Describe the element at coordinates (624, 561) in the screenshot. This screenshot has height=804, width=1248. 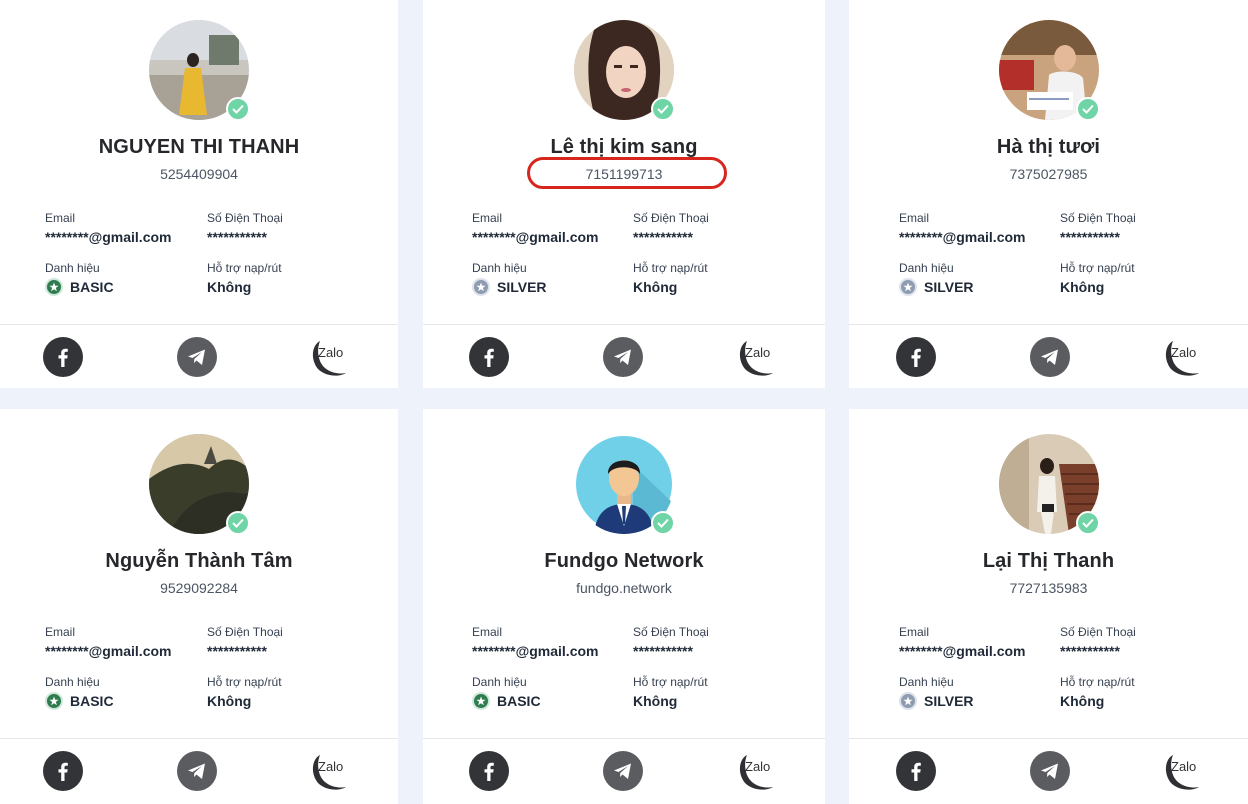
I see `member-name: Fundgo Network` at that location.